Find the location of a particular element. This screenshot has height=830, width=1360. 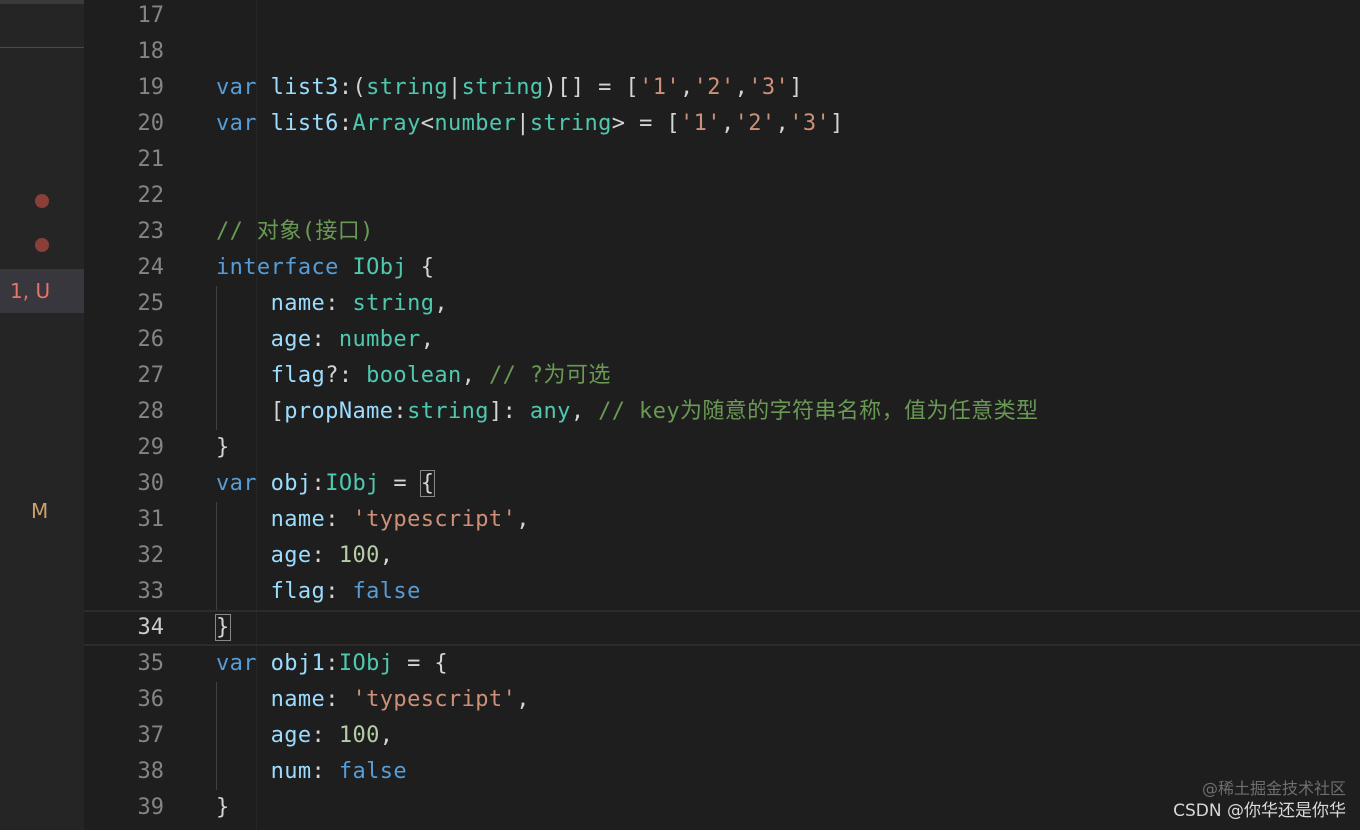

line-number: 27 is located at coordinates (151, 375).